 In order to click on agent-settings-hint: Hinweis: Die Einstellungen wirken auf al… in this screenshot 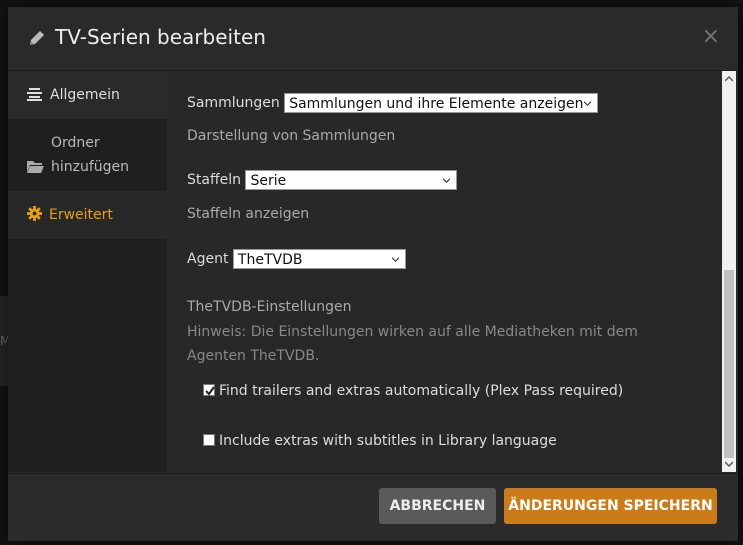, I will do `click(412, 344)`.